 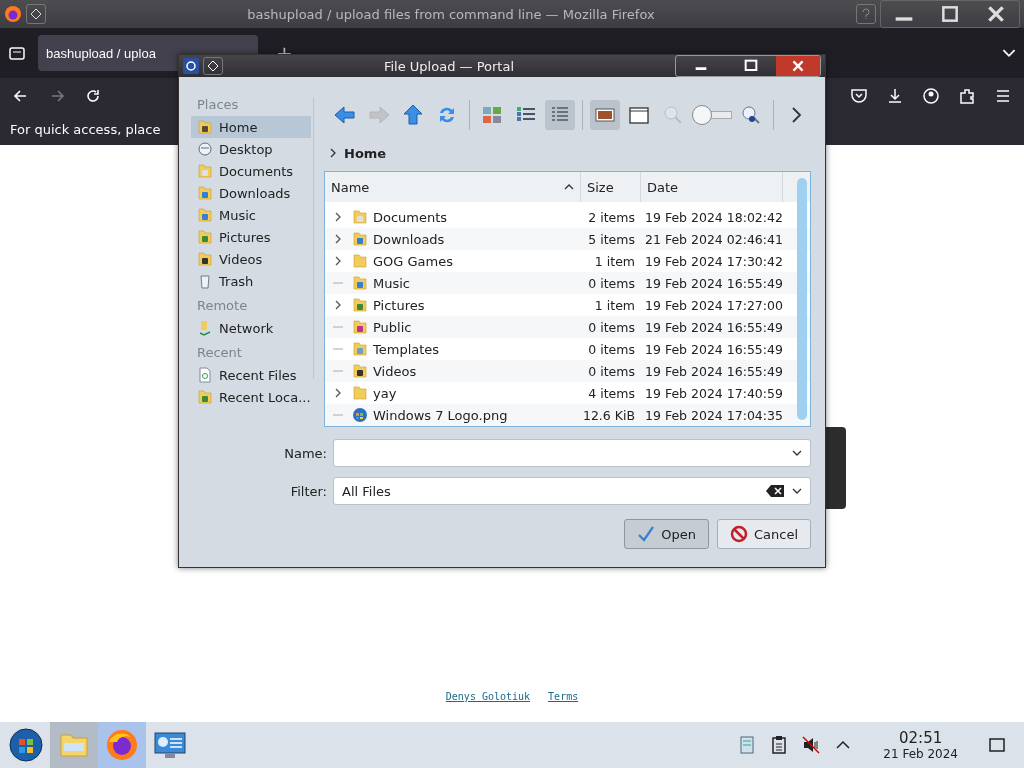 What do you see at coordinates (410, 217) in the screenshot?
I see `file-name: Documents` at bounding box center [410, 217].